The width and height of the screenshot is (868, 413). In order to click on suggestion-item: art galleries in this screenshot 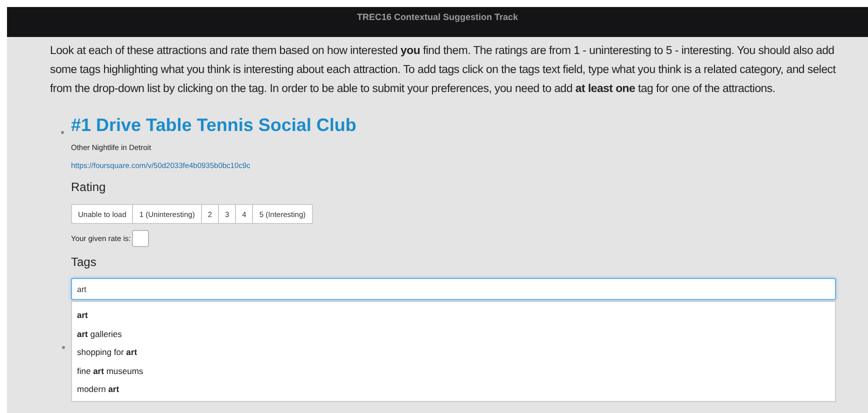, I will do `click(456, 335)`.